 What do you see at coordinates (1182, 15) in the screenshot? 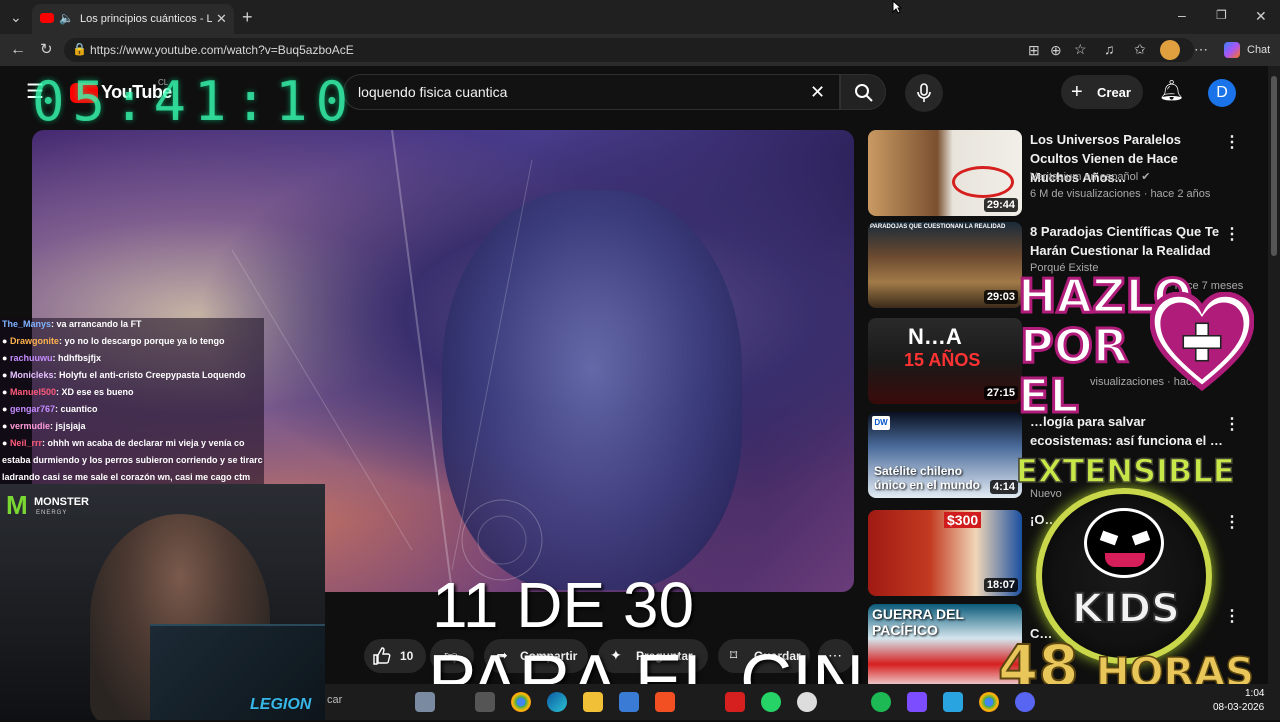
I see `minimize-icon: –` at bounding box center [1182, 15].